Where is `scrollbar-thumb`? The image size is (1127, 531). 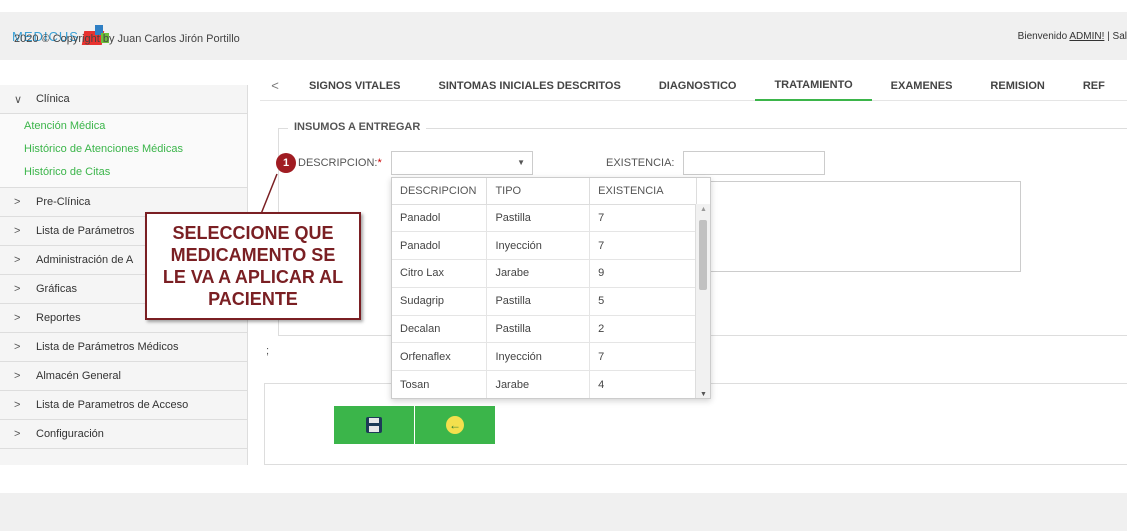 scrollbar-thumb is located at coordinates (703, 255).